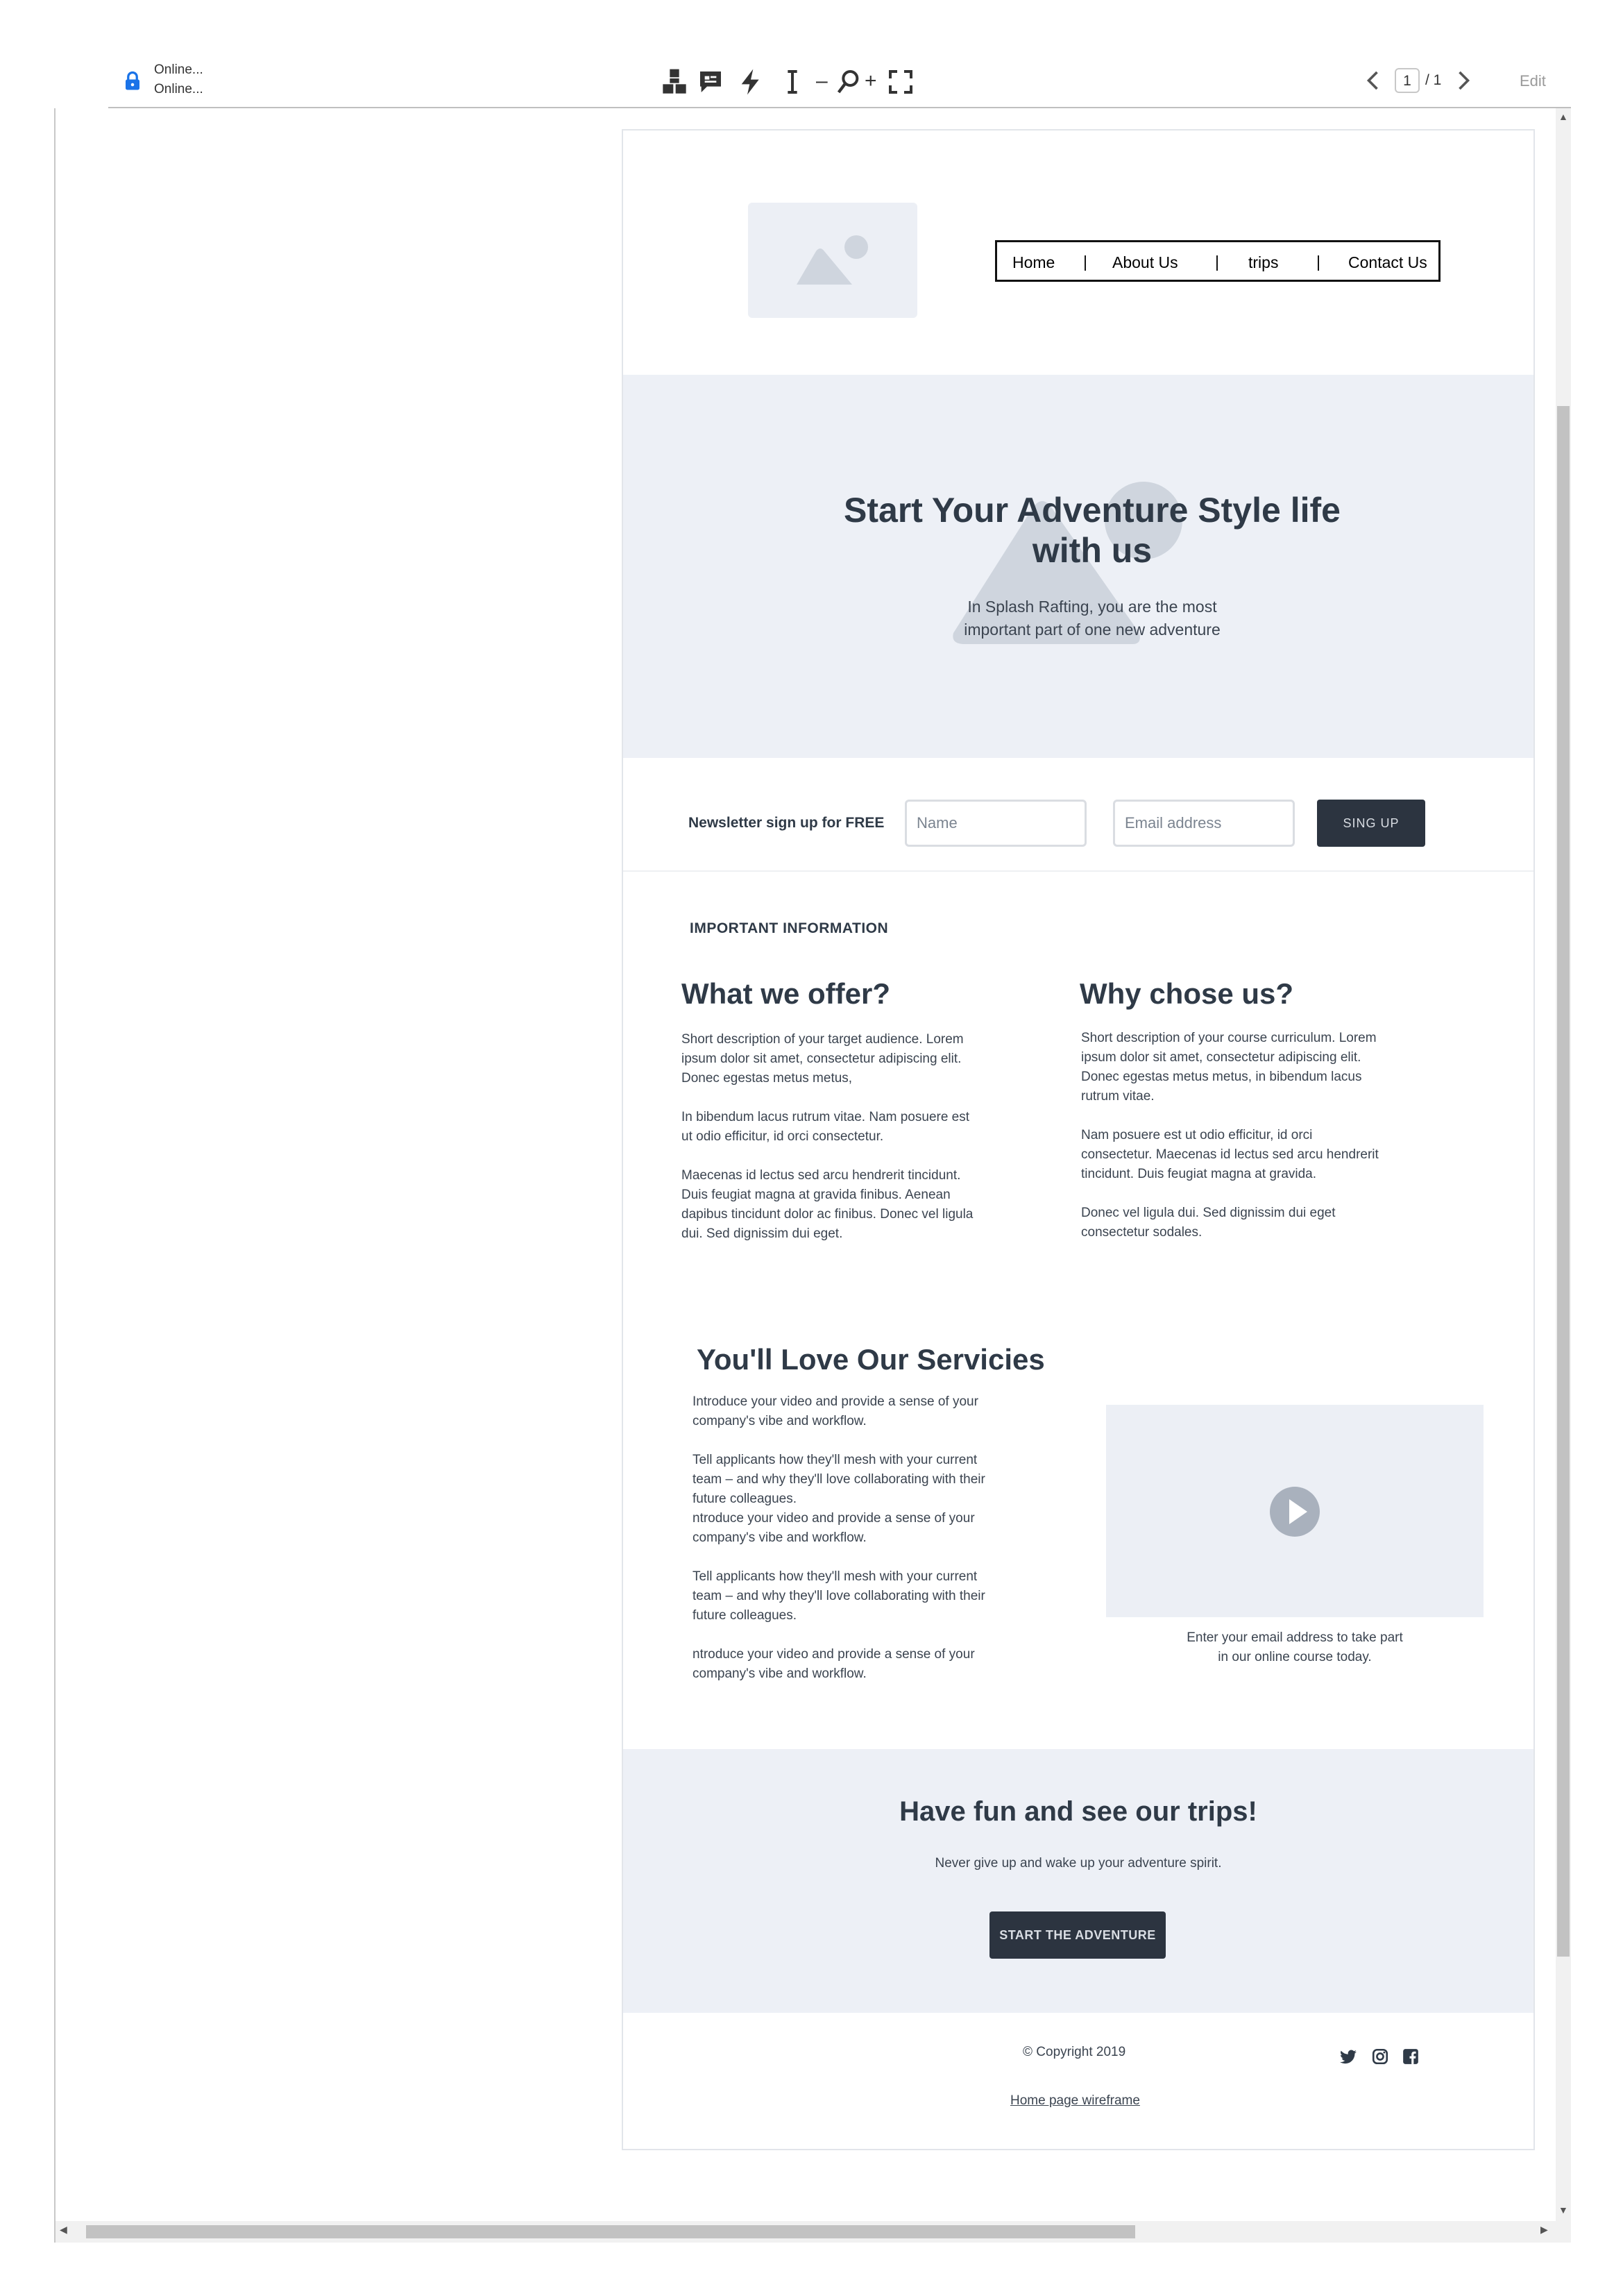  Describe the element at coordinates (1563, 116) in the screenshot. I see `scroll-up-arrow-icon: ▲` at that location.